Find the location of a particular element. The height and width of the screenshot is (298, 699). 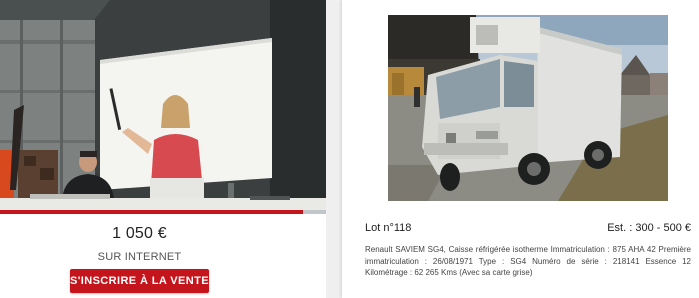

video-progress-fill is located at coordinates (152, 212).